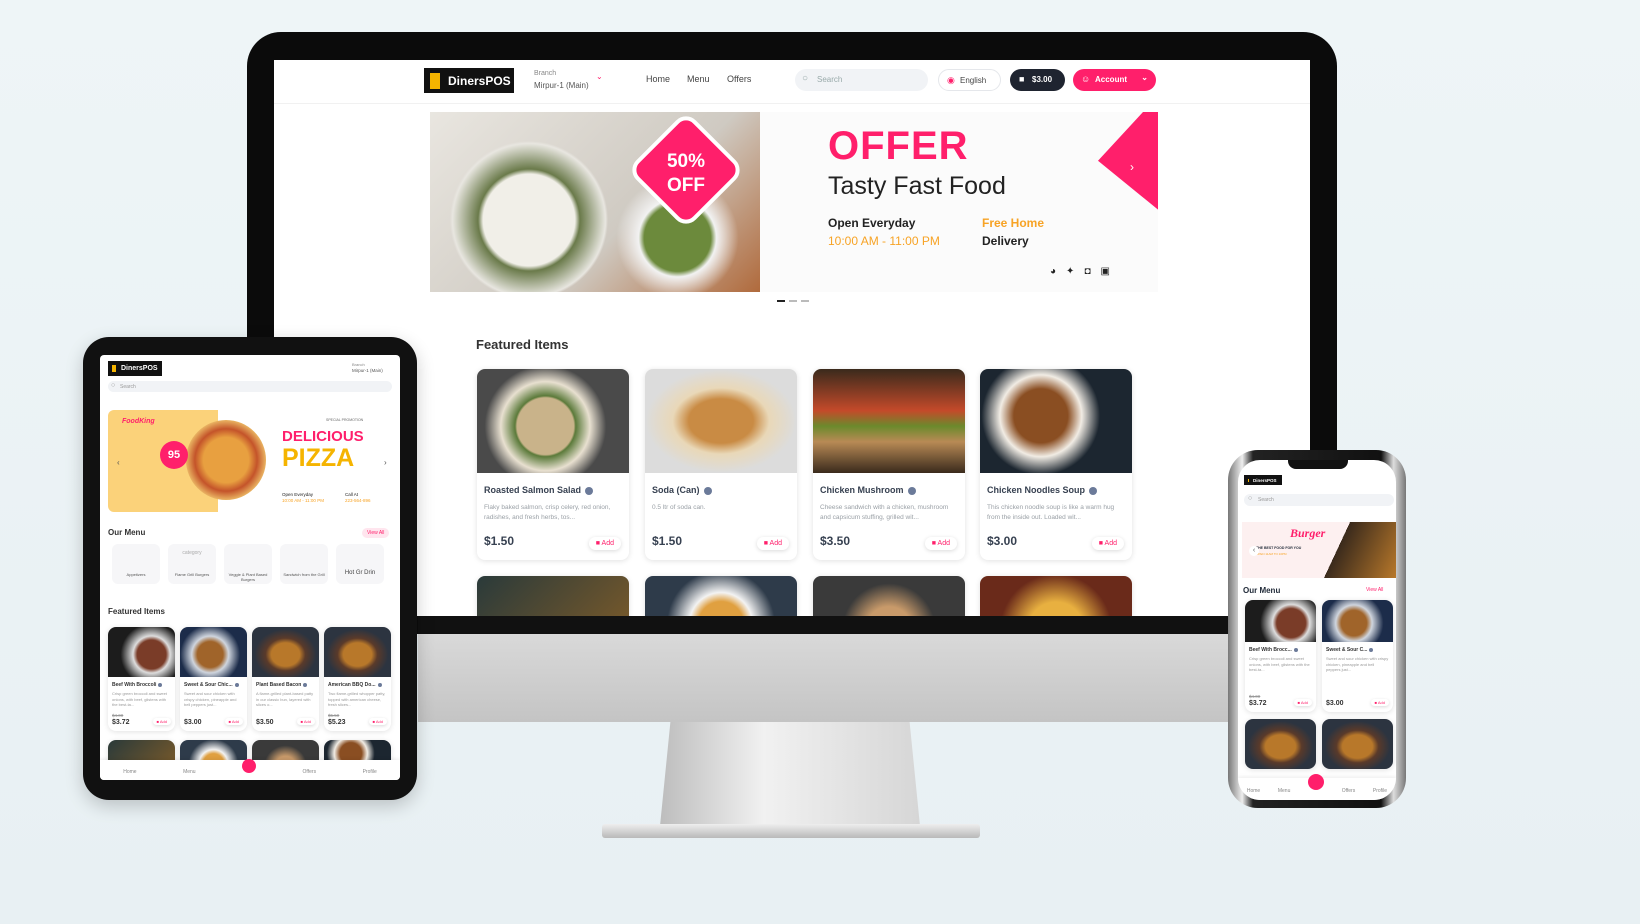 This screenshot has height=924, width=1640. I want to click on category-item: Sandwich from the Grill, so click(304, 564).